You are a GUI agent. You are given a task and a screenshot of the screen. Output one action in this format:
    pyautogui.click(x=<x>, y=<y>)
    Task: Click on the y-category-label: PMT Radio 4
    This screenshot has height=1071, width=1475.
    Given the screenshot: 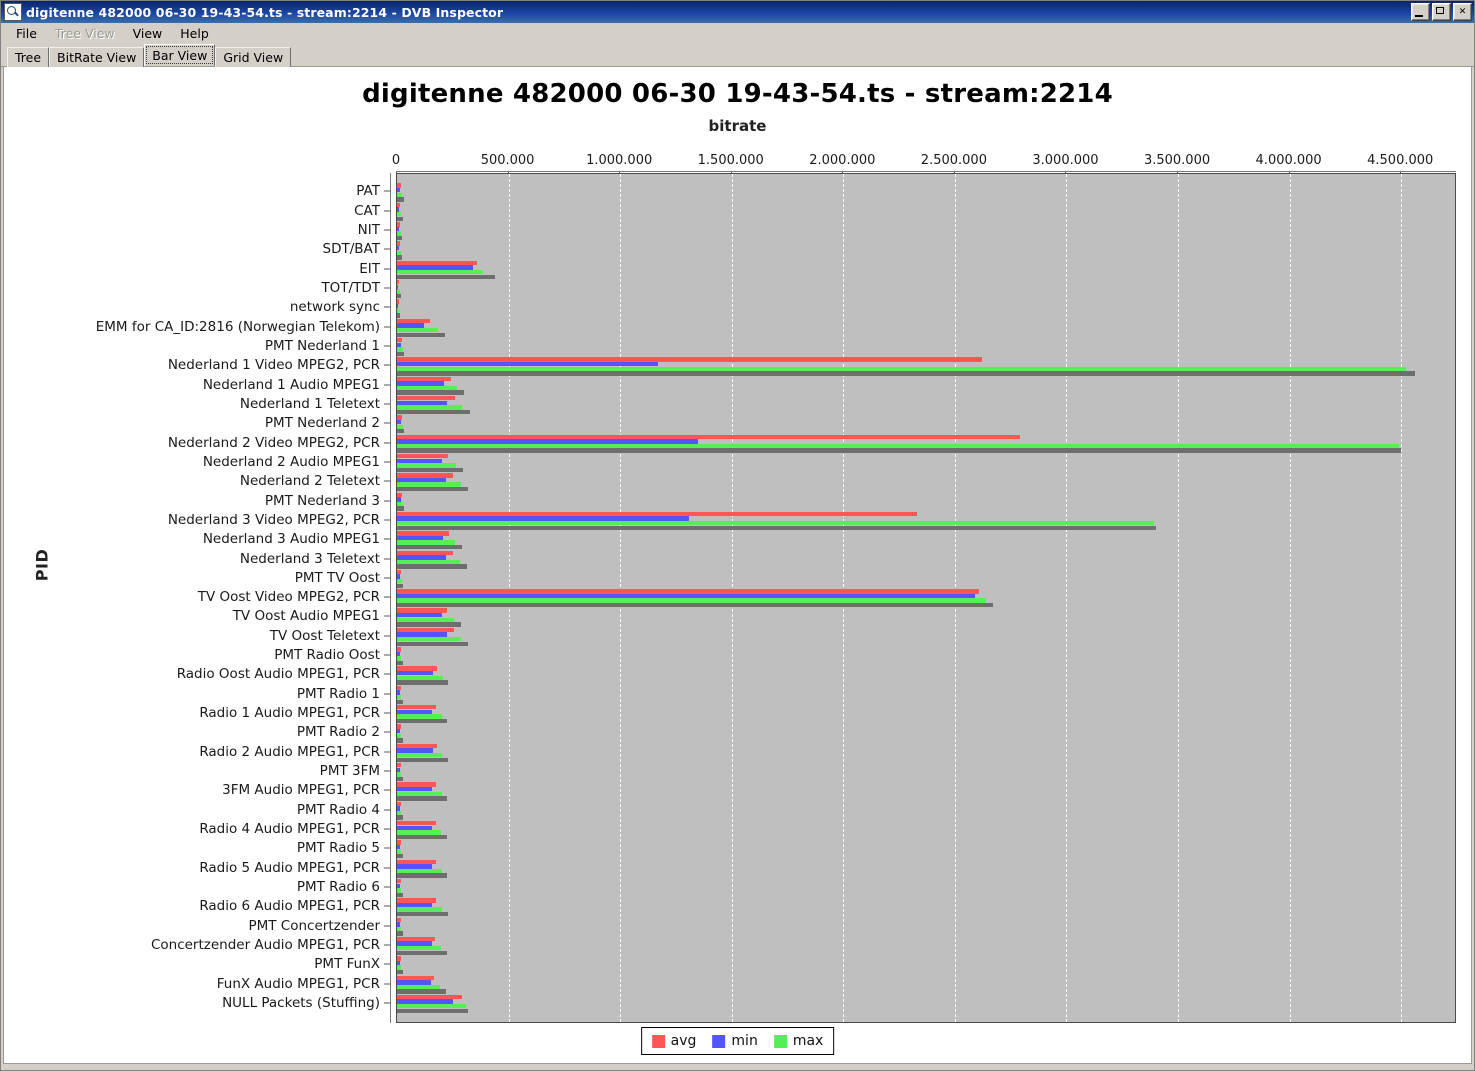 What is the action you would take?
    pyautogui.click(x=338, y=809)
    